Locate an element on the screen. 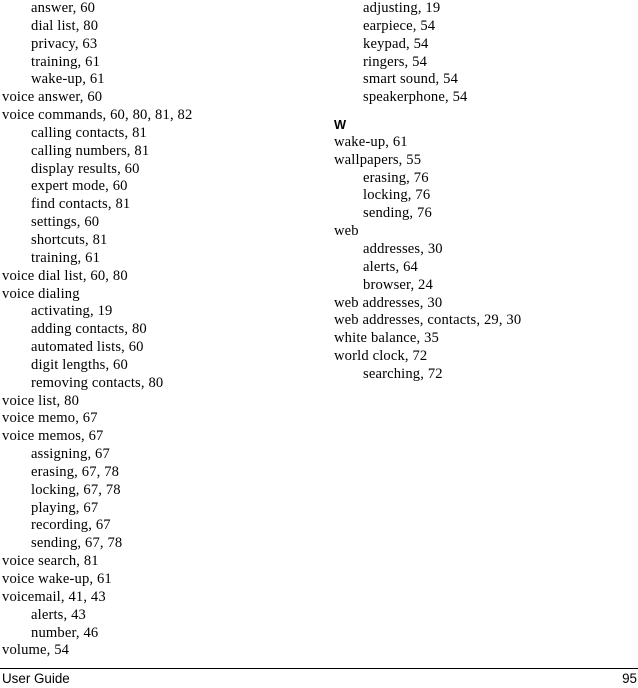 The image size is (638, 688). index-subentry: wake-up, 61 is located at coordinates (68, 79).